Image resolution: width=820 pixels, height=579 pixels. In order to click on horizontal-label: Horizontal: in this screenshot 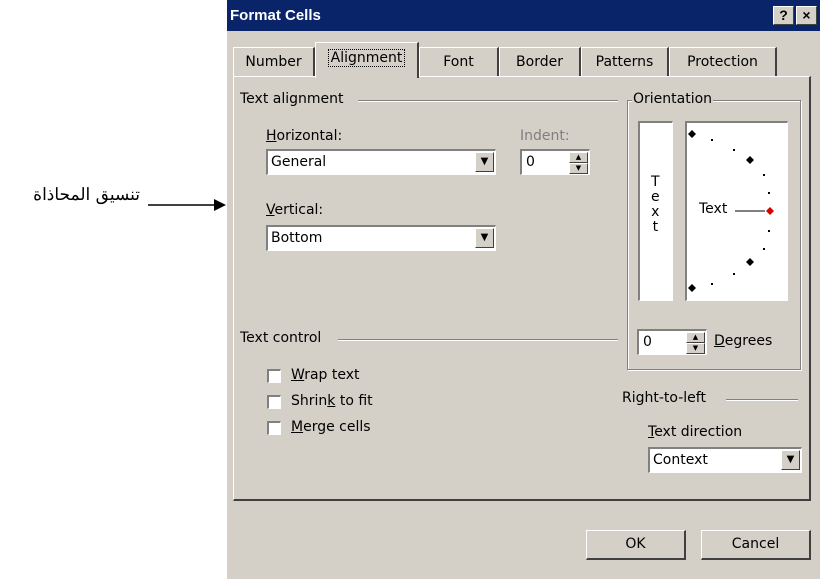, I will do `click(304, 136)`.